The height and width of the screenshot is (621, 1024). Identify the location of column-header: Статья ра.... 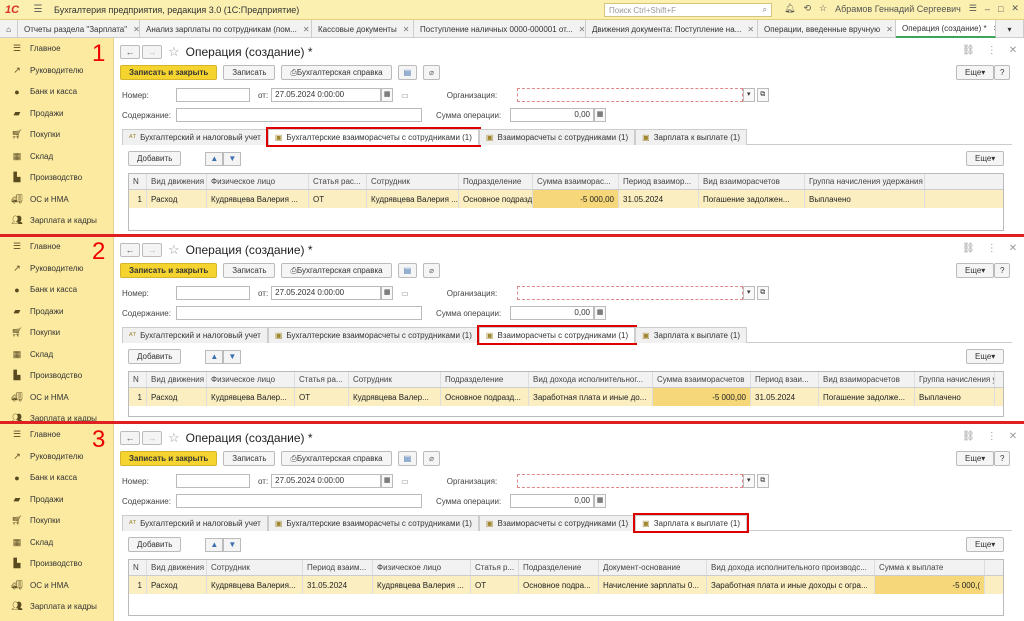
(322, 379).